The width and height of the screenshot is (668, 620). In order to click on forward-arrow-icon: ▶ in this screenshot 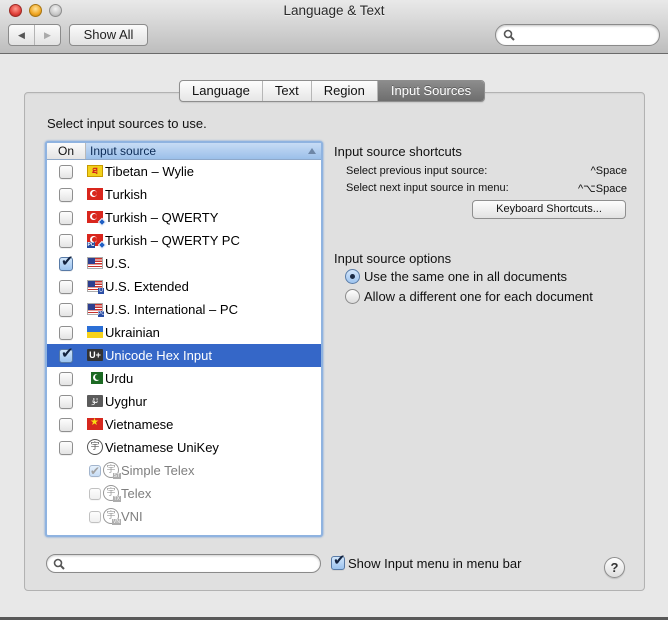, I will do `click(47, 34)`.